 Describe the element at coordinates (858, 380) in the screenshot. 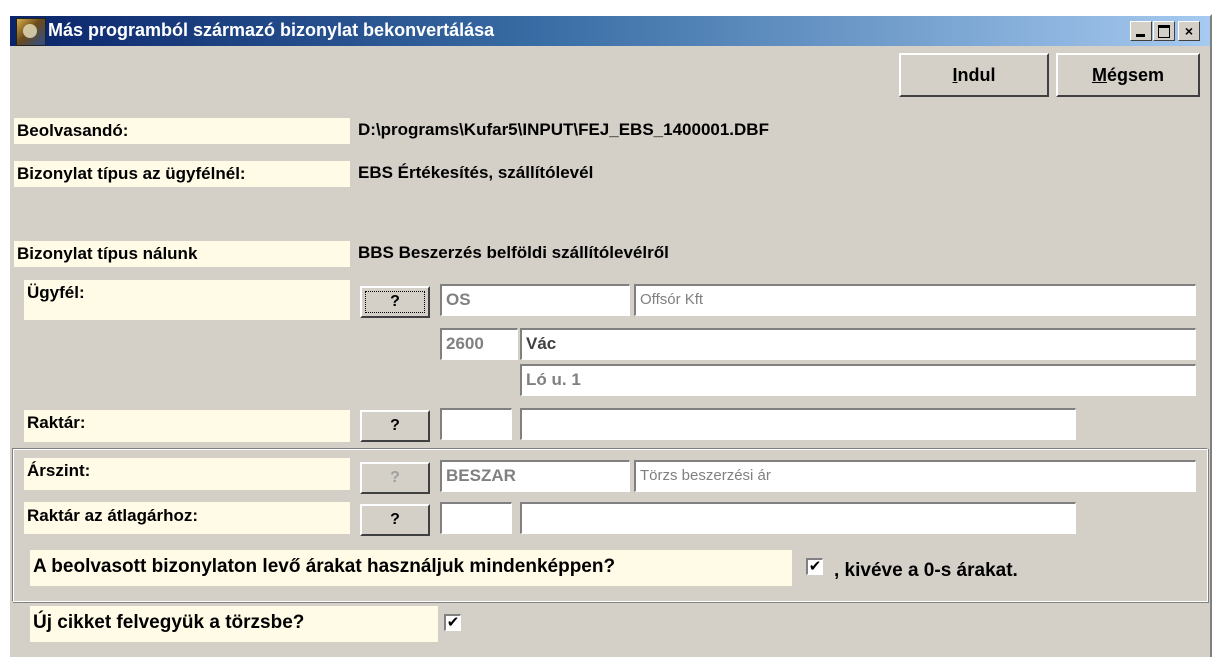

I see `customer-address-field: Ló u. 1` at that location.